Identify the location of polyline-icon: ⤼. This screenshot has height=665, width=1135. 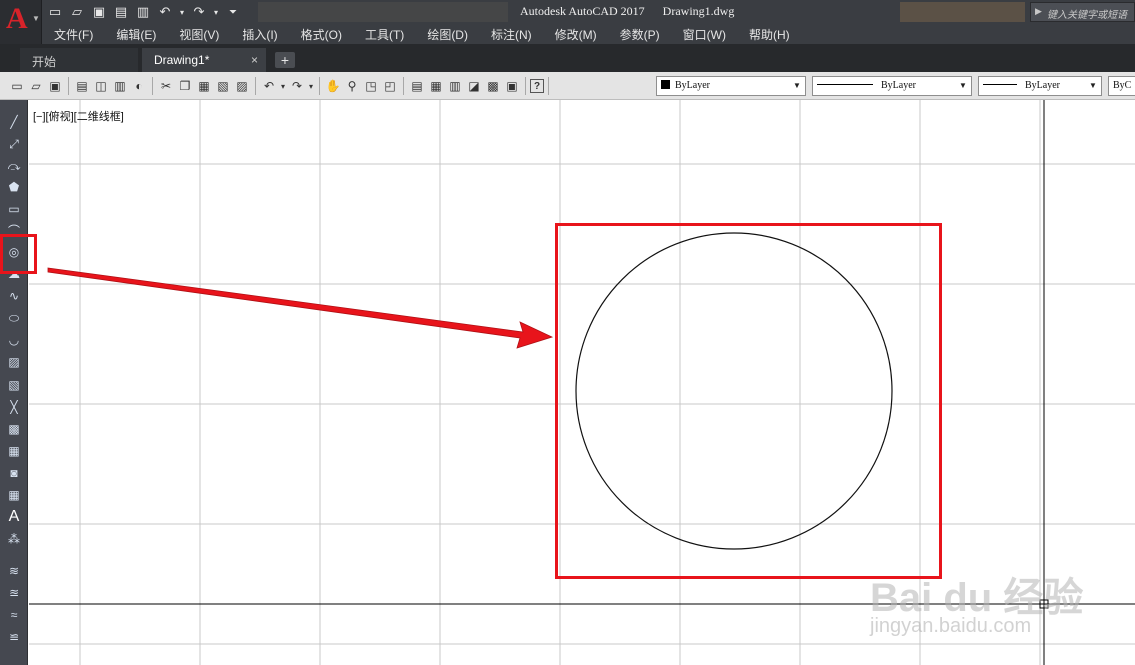
(14, 166).